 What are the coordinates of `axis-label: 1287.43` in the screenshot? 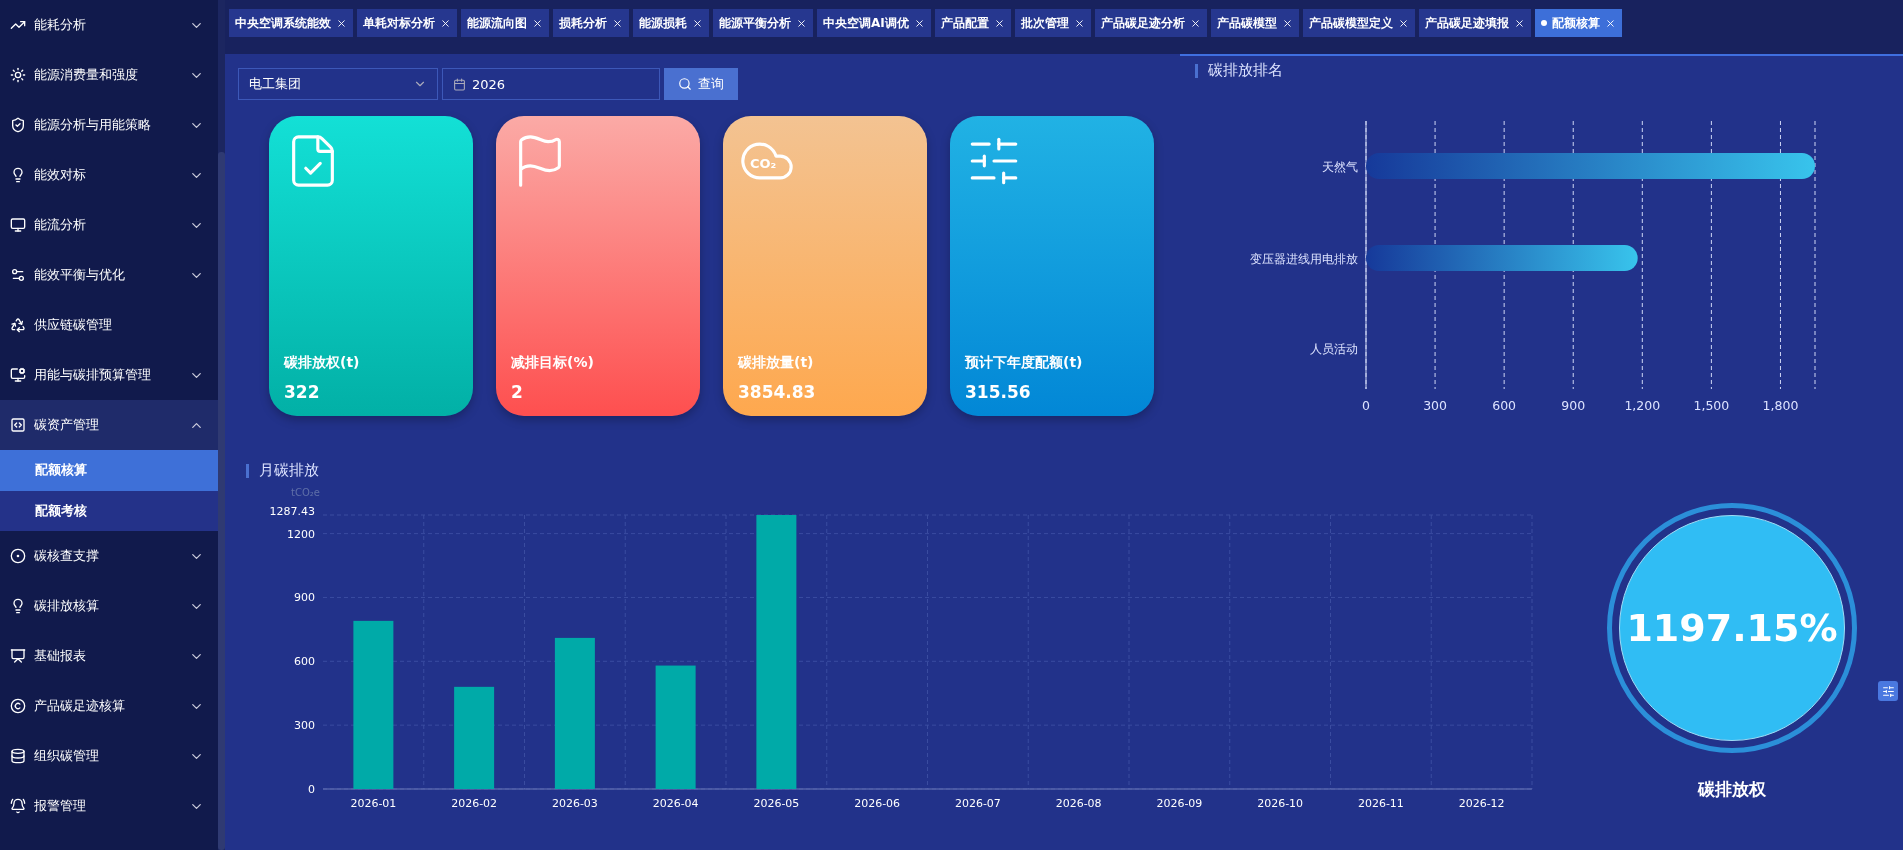 It's located at (292, 511).